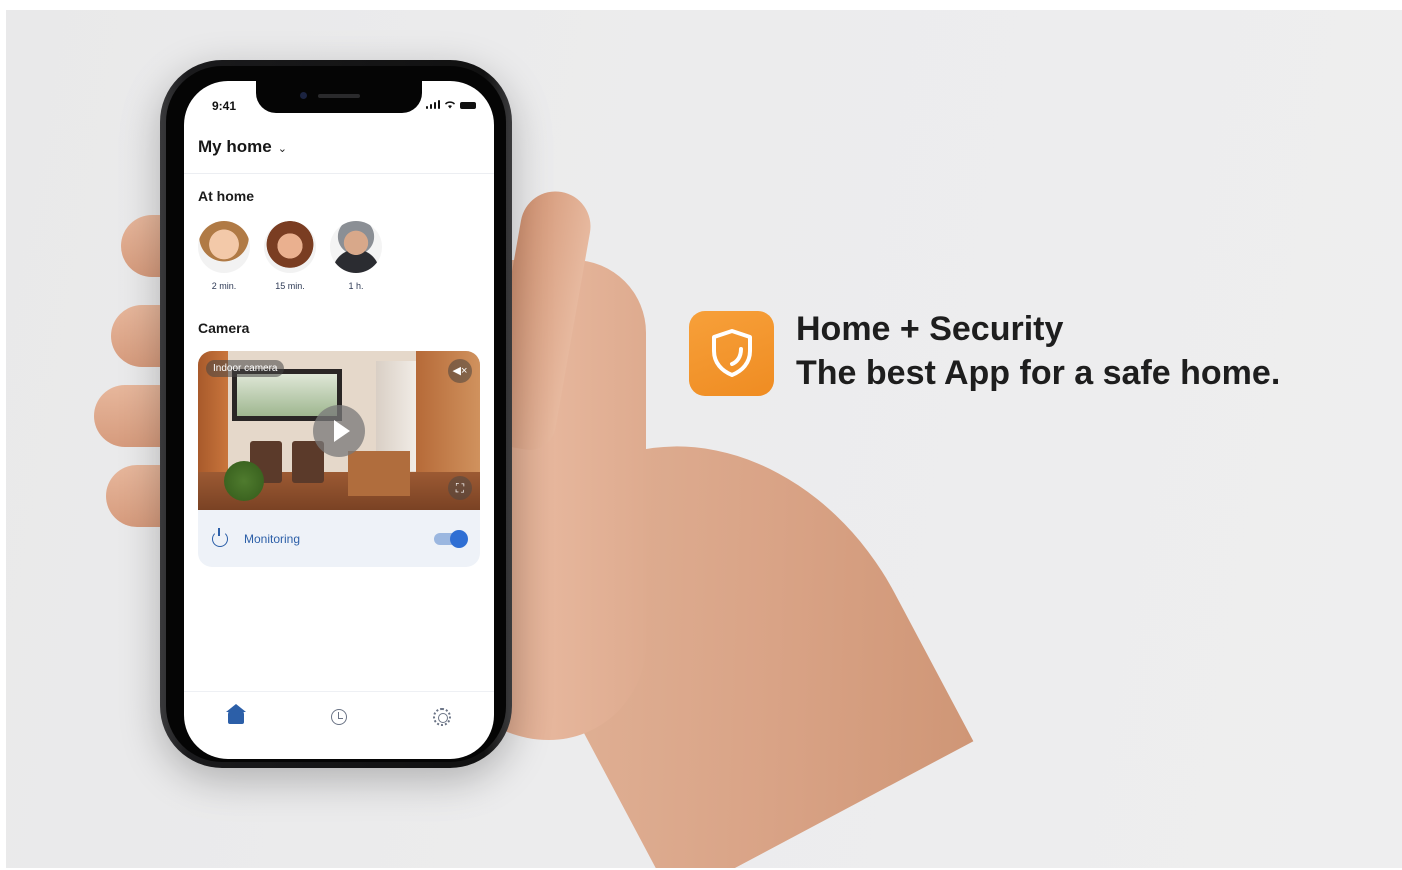 This screenshot has width=1402, height=870. I want to click on person-time: 15 min., so click(290, 286).